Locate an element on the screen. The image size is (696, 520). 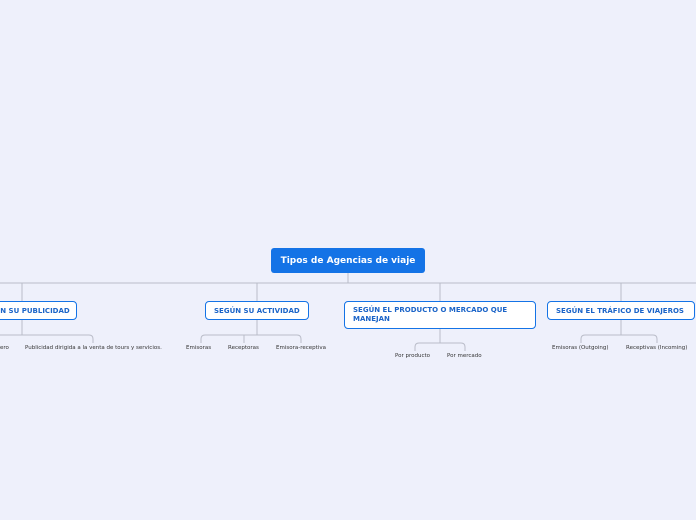
subtopic-emisora-receptiva: Emisora-receptiva is located at coordinates (301, 348).